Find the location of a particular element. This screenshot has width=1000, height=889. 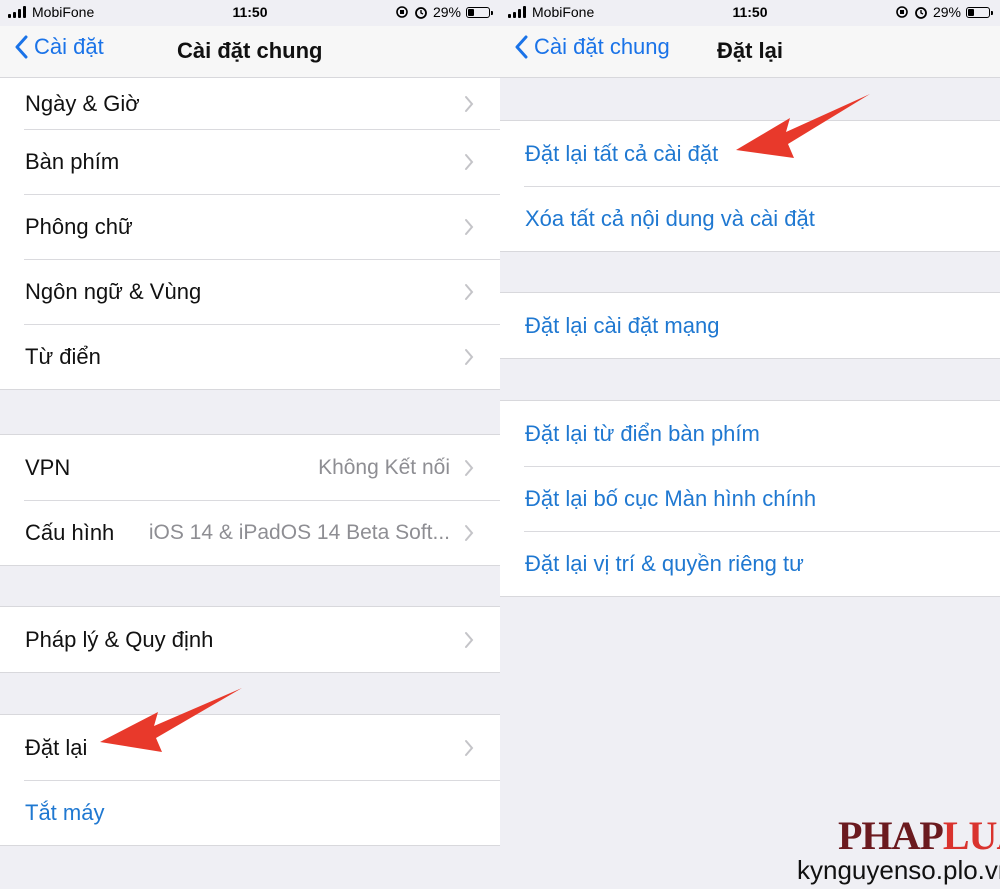

back-label: Cài đặt chung is located at coordinates (602, 46).